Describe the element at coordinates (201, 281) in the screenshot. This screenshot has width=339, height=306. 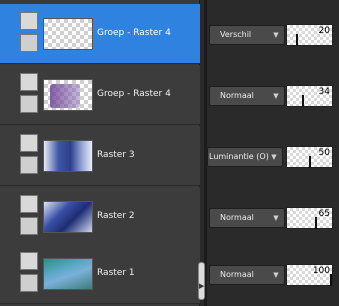
I see `scrollbar-handle` at that location.